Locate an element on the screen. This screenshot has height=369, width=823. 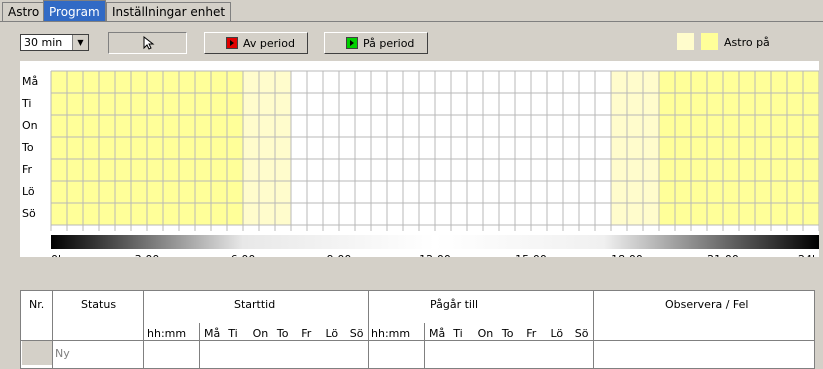
tab-bar: Astro Program Inställningar enhet is located at coordinates (411, 11).